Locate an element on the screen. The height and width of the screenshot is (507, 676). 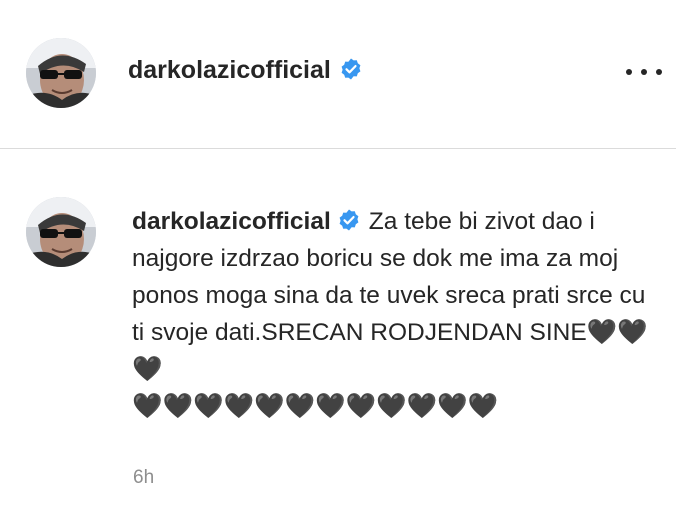
comment-username: darkolazicofficial is located at coordinates (231, 221).